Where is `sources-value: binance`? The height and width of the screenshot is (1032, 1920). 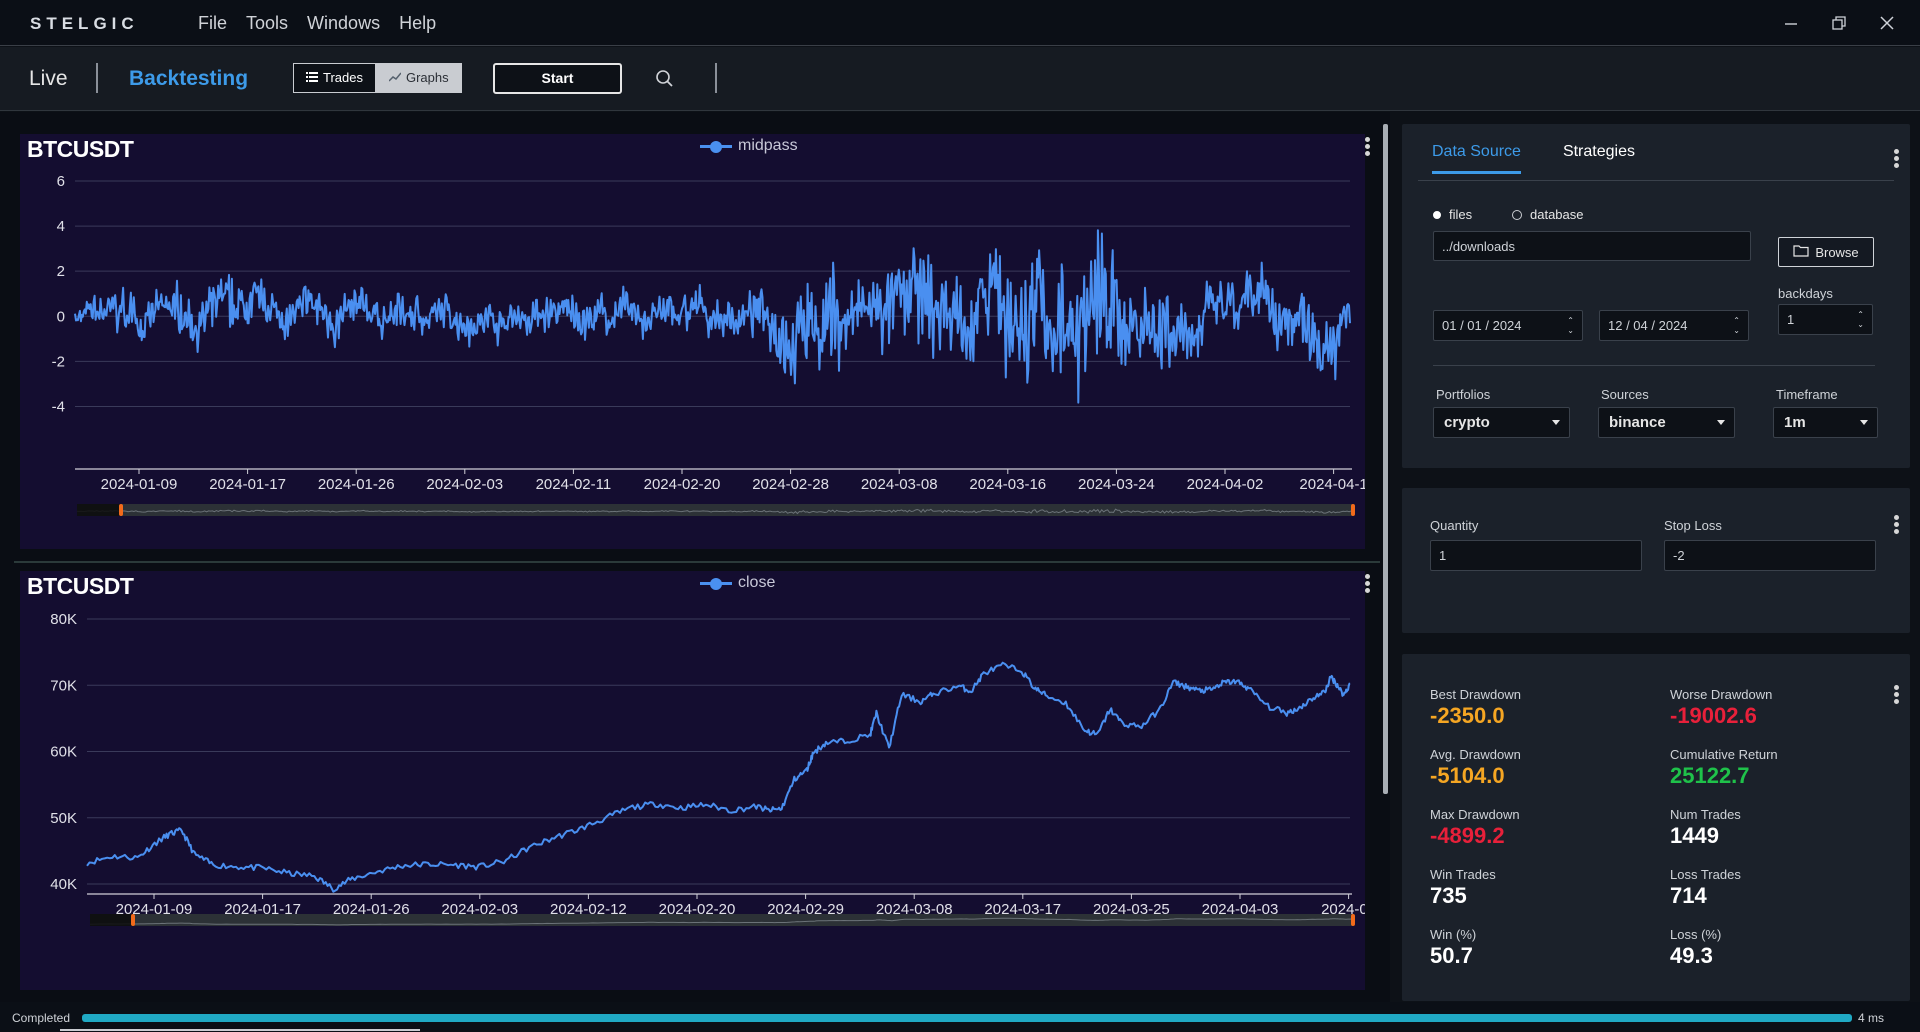
sources-value: binance is located at coordinates (1637, 422).